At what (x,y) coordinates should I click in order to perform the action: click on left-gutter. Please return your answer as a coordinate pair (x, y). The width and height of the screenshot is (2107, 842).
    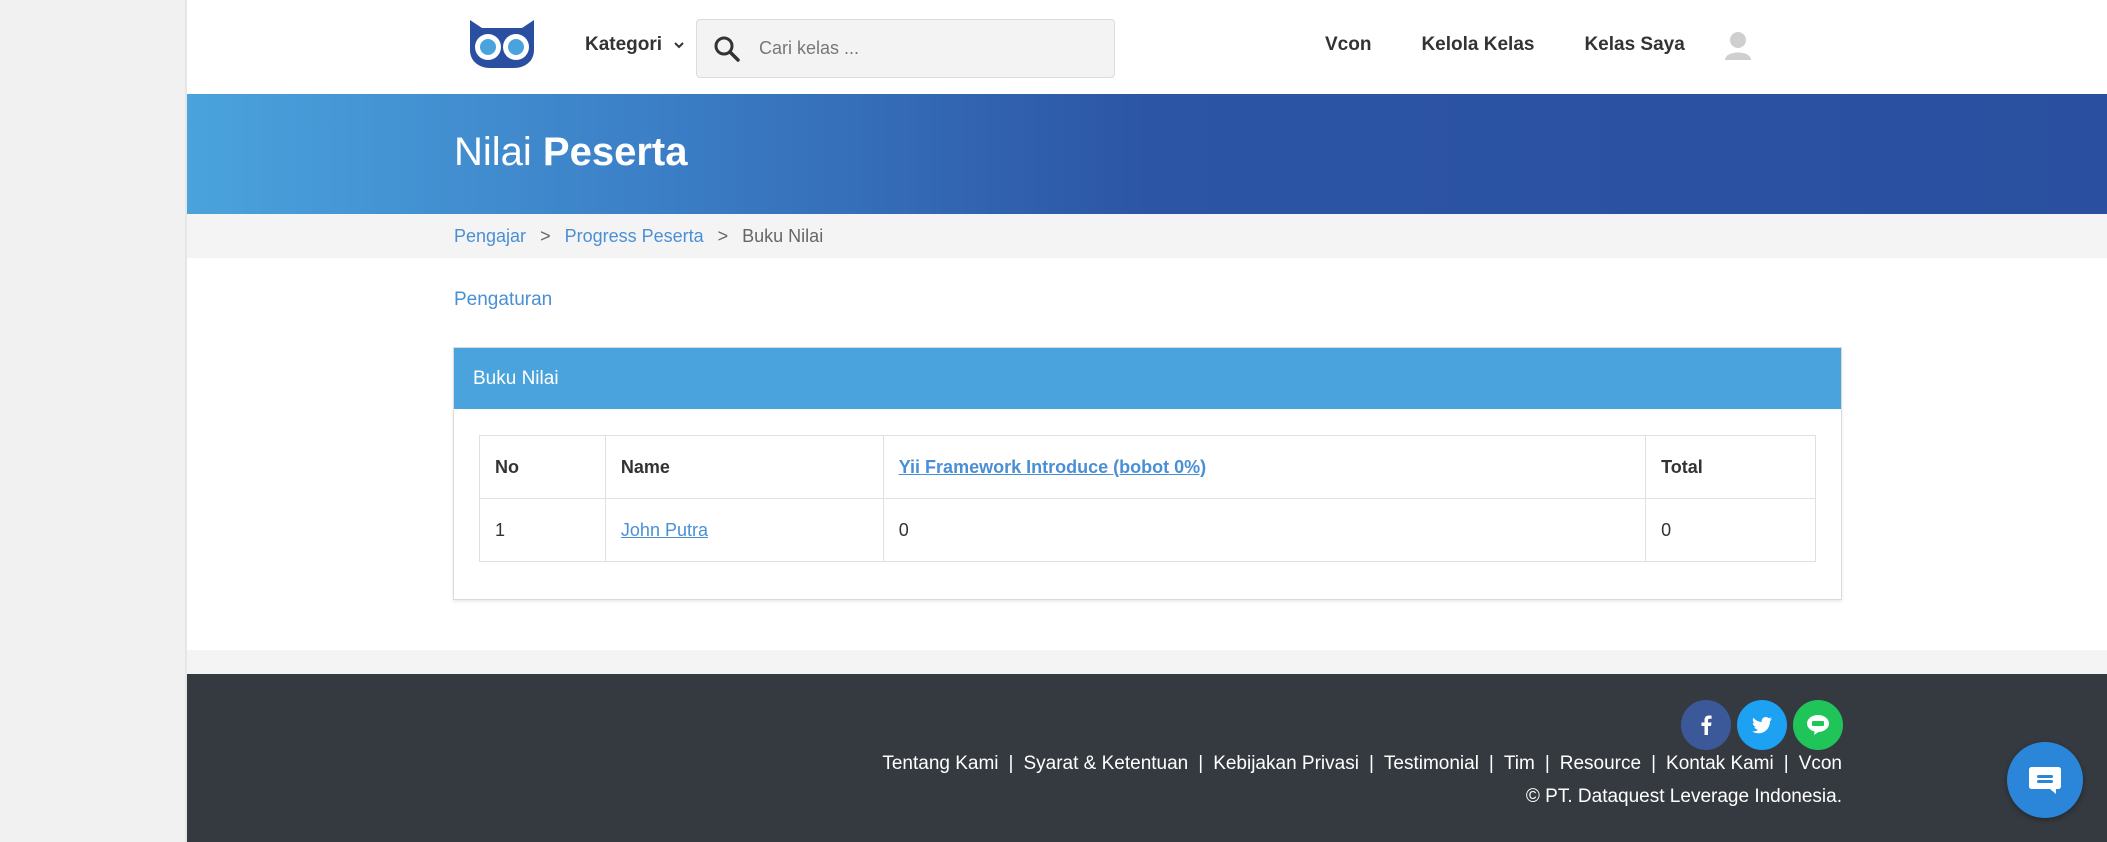
    Looking at the image, I should click on (93, 421).